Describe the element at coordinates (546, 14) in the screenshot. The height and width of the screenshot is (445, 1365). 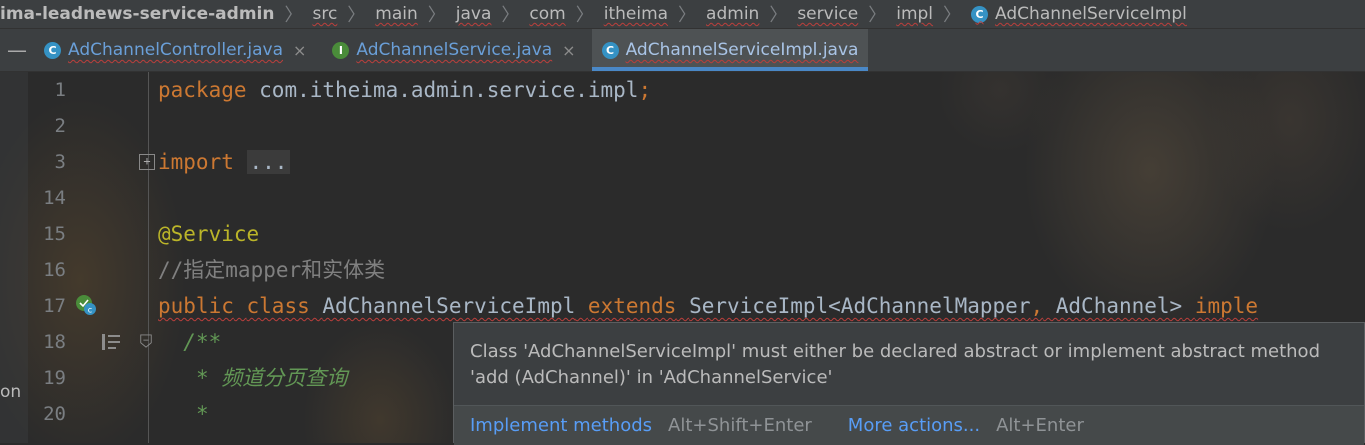
I see `breadcrumb-item-com: com` at that location.